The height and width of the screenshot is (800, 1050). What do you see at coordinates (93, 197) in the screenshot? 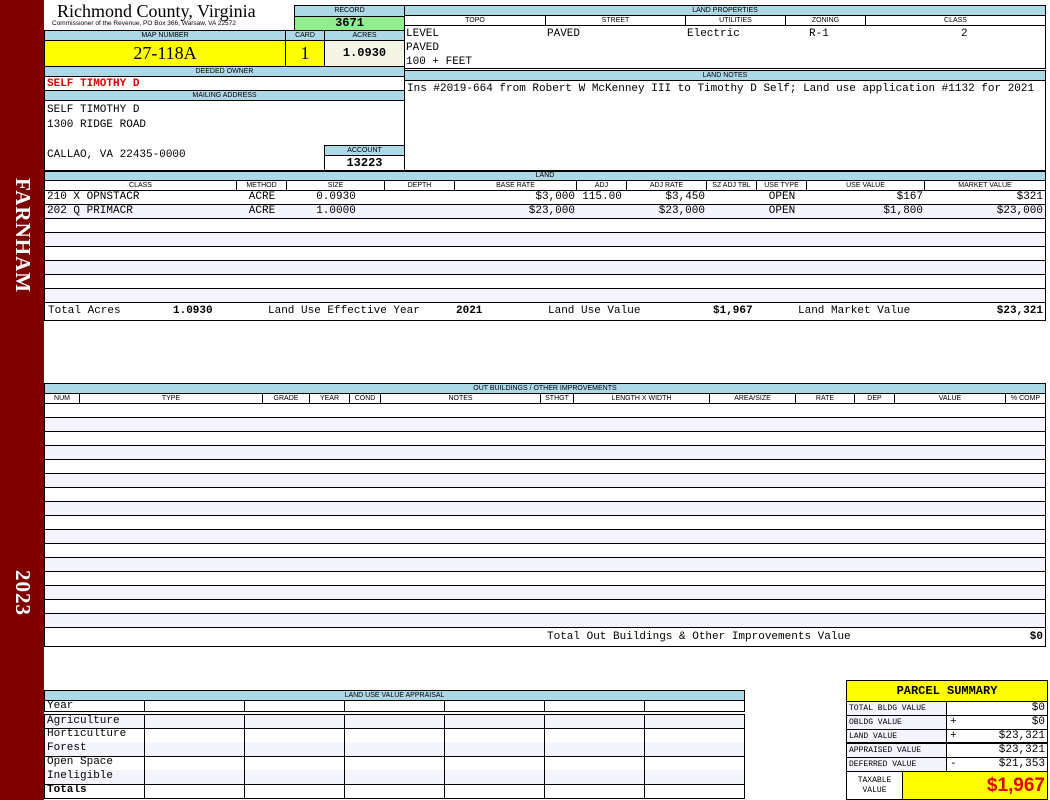
I see `land-cell: 210 X OPNSTACR` at bounding box center [93, 197].